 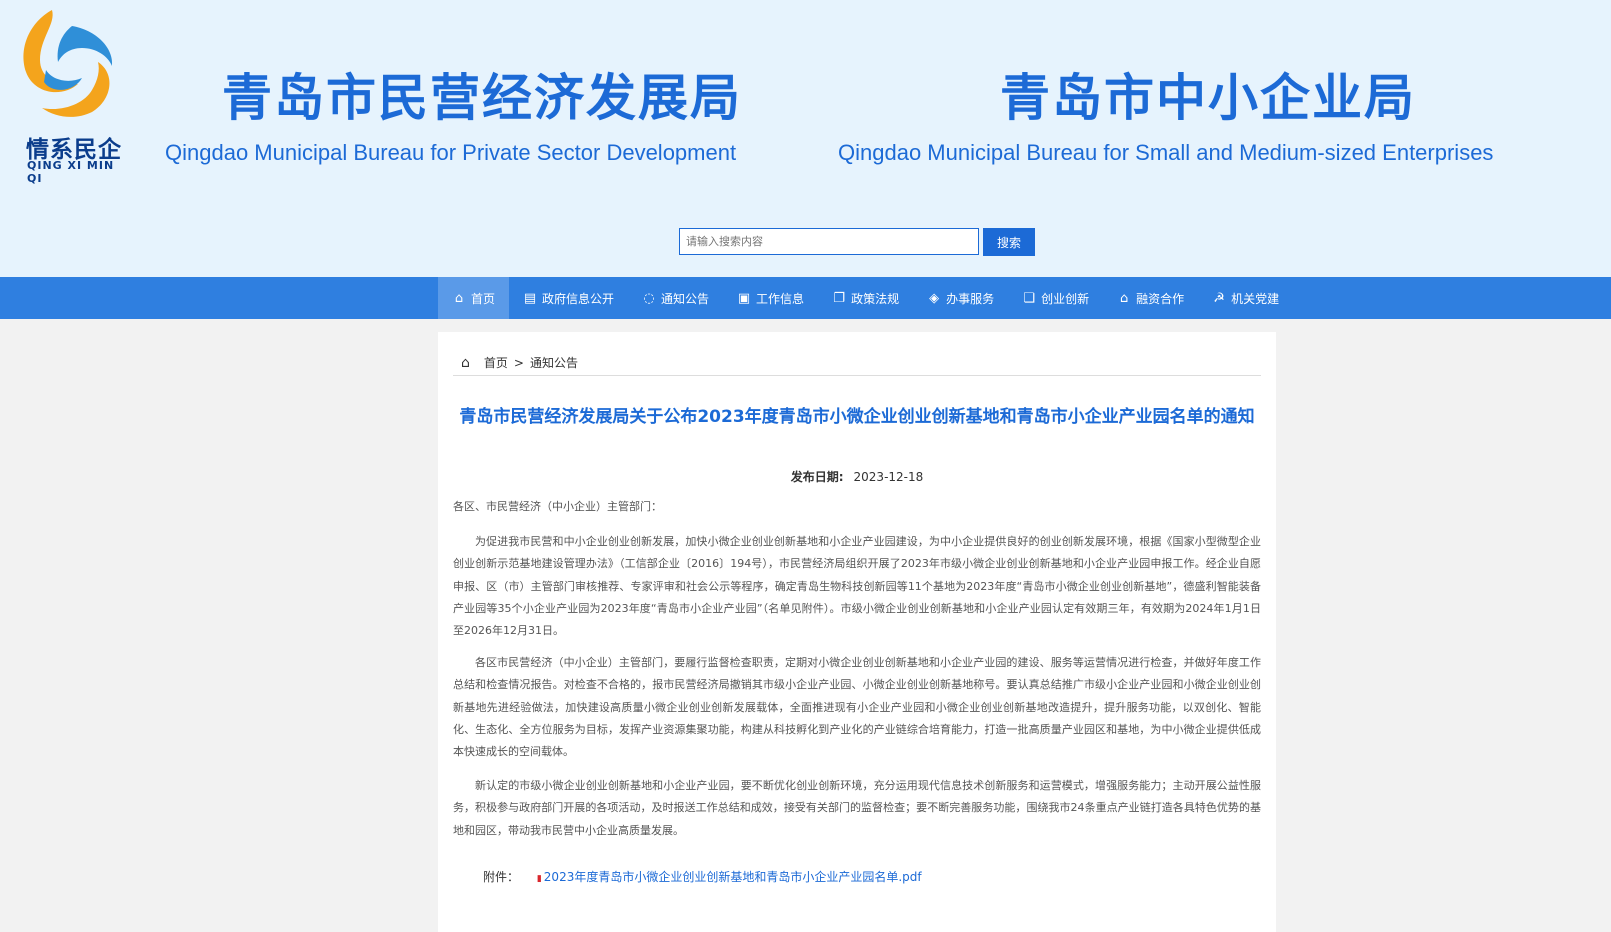 I want to click on date-label: 发布日期:, so click(x=817, y=477).